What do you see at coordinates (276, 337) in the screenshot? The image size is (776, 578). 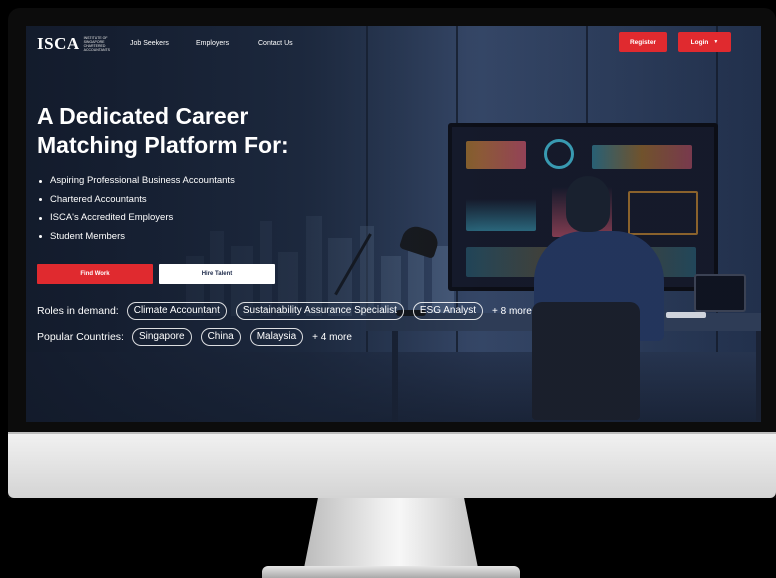 I see `country-chip-malaysia: Malaysia` at bounding box center [276, 337].